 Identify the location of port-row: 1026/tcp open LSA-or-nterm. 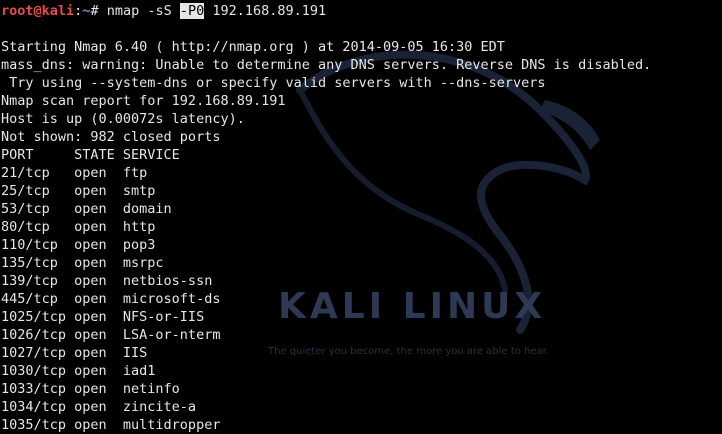
(111, 335).